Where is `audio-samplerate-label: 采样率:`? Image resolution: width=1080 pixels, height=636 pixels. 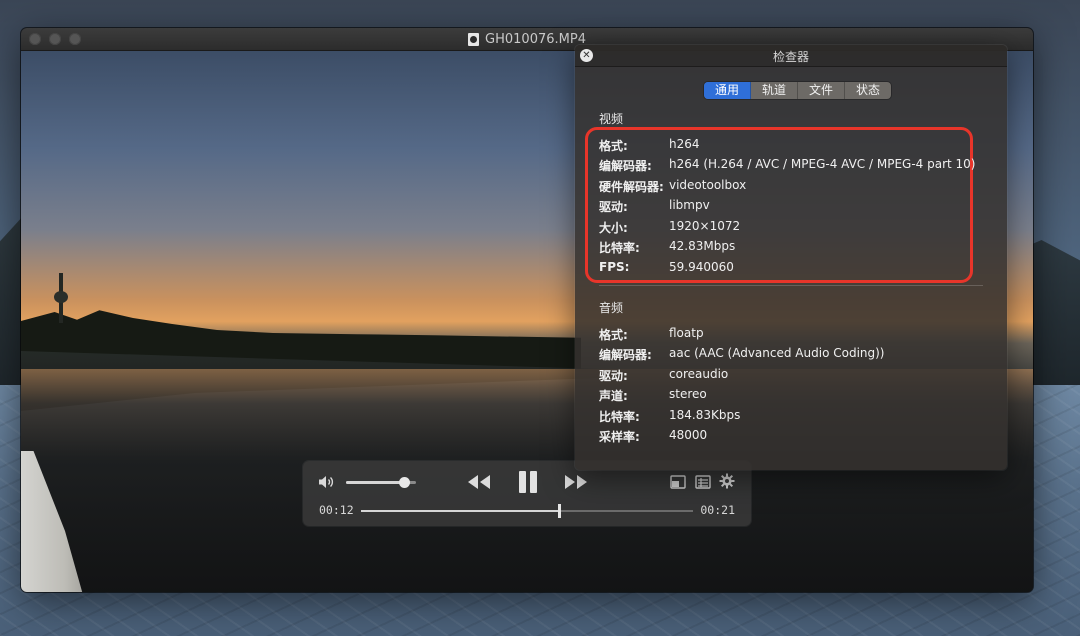
audio-samplerate-label: 采样率: is located at coordinates (619, 437).